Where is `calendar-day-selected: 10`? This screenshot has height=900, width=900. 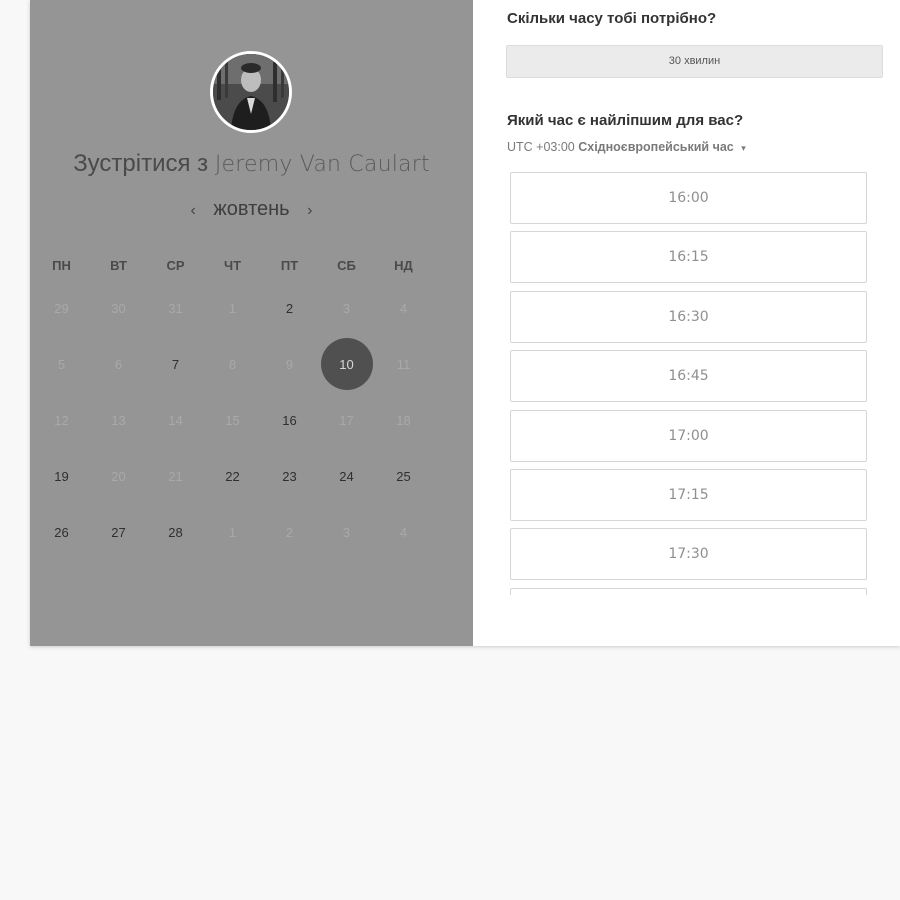 calendar-day-selected: 10 is located at coordinates (346, 364).